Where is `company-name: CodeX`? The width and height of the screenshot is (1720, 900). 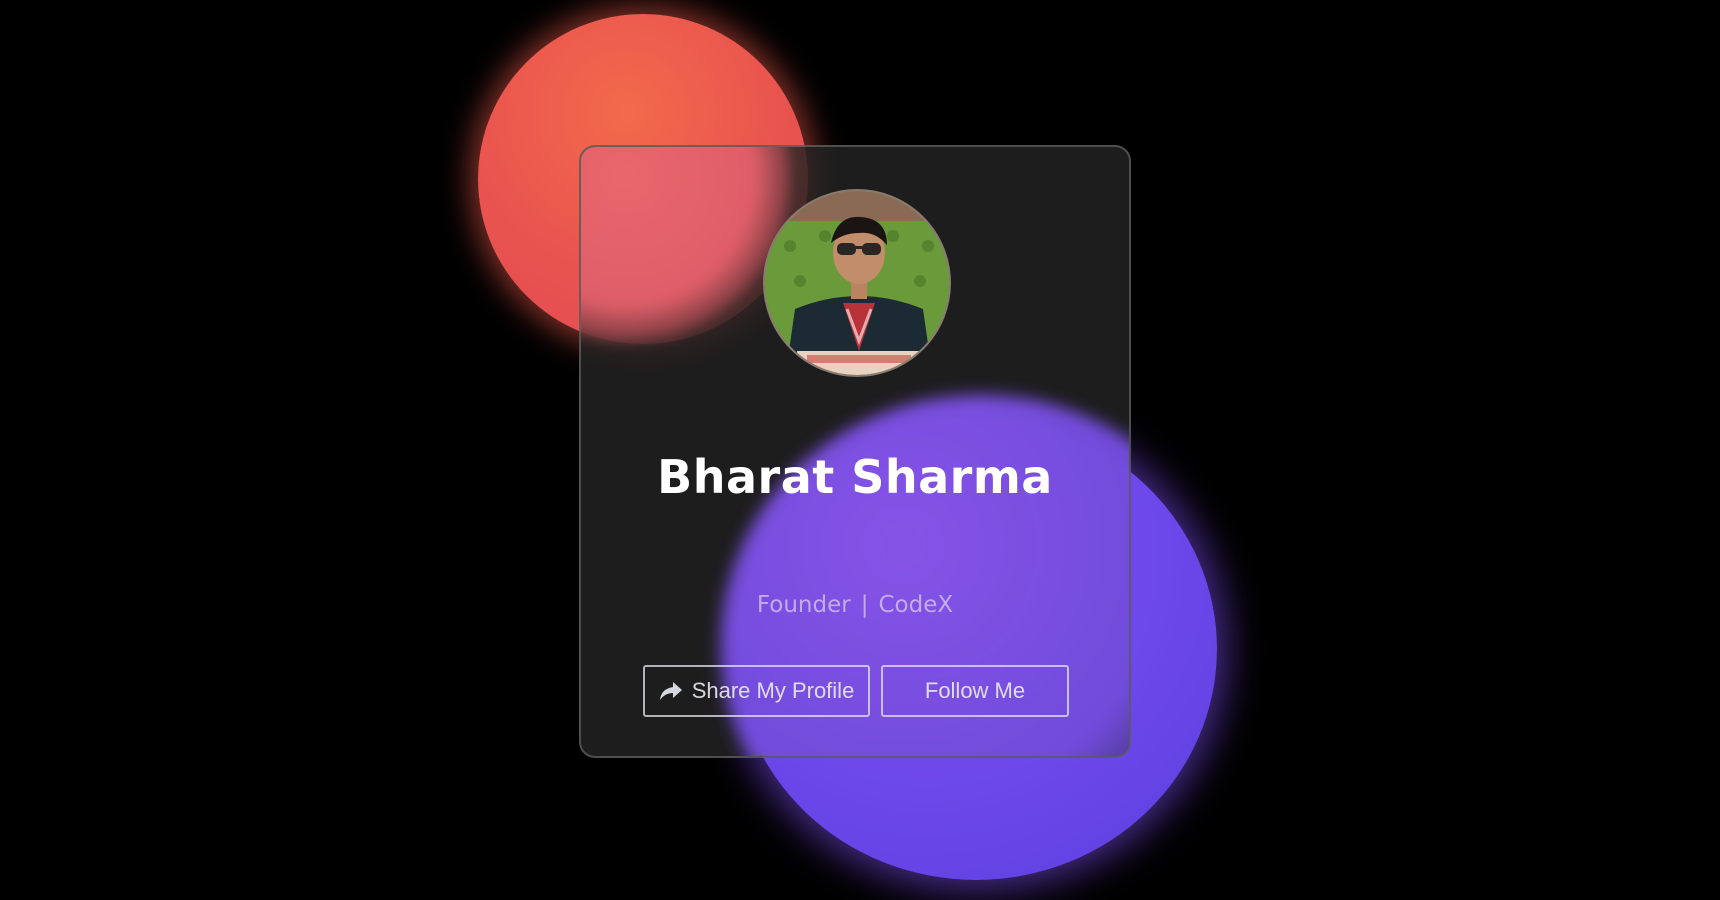
company-name: CodeX is located at coordinates (916, 605).